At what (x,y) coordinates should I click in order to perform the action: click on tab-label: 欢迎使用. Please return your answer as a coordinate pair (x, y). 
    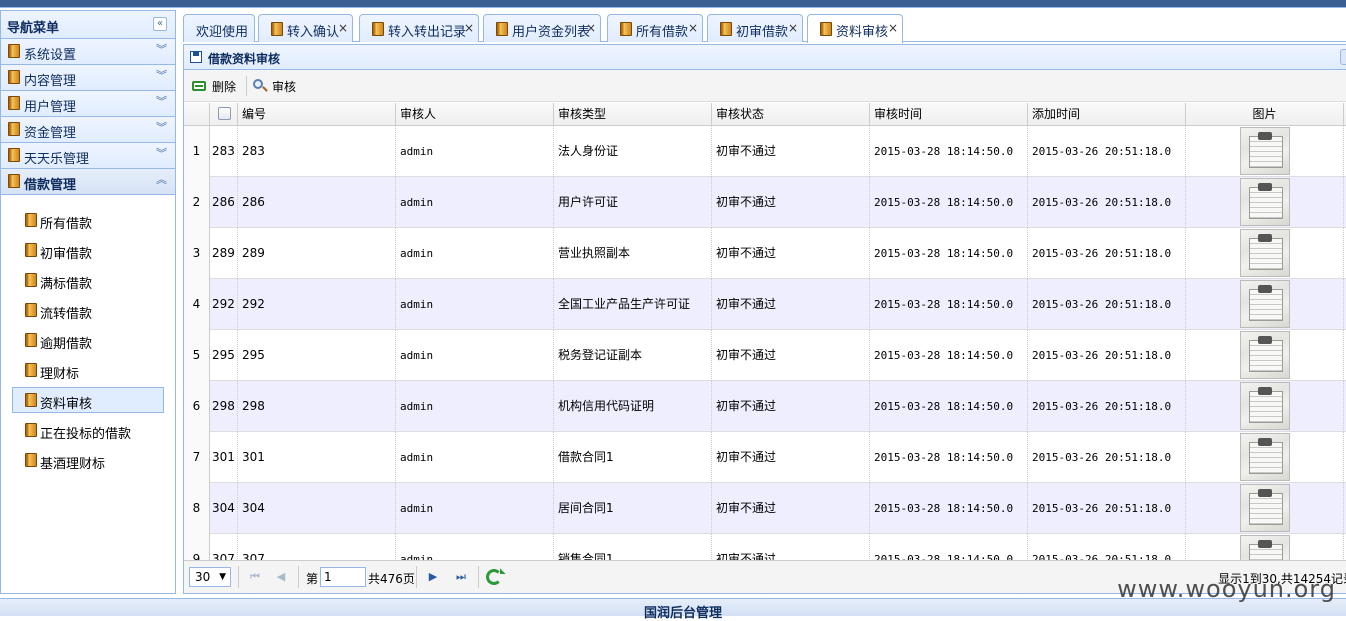
    Looking at the image, I should click on (222, 32).